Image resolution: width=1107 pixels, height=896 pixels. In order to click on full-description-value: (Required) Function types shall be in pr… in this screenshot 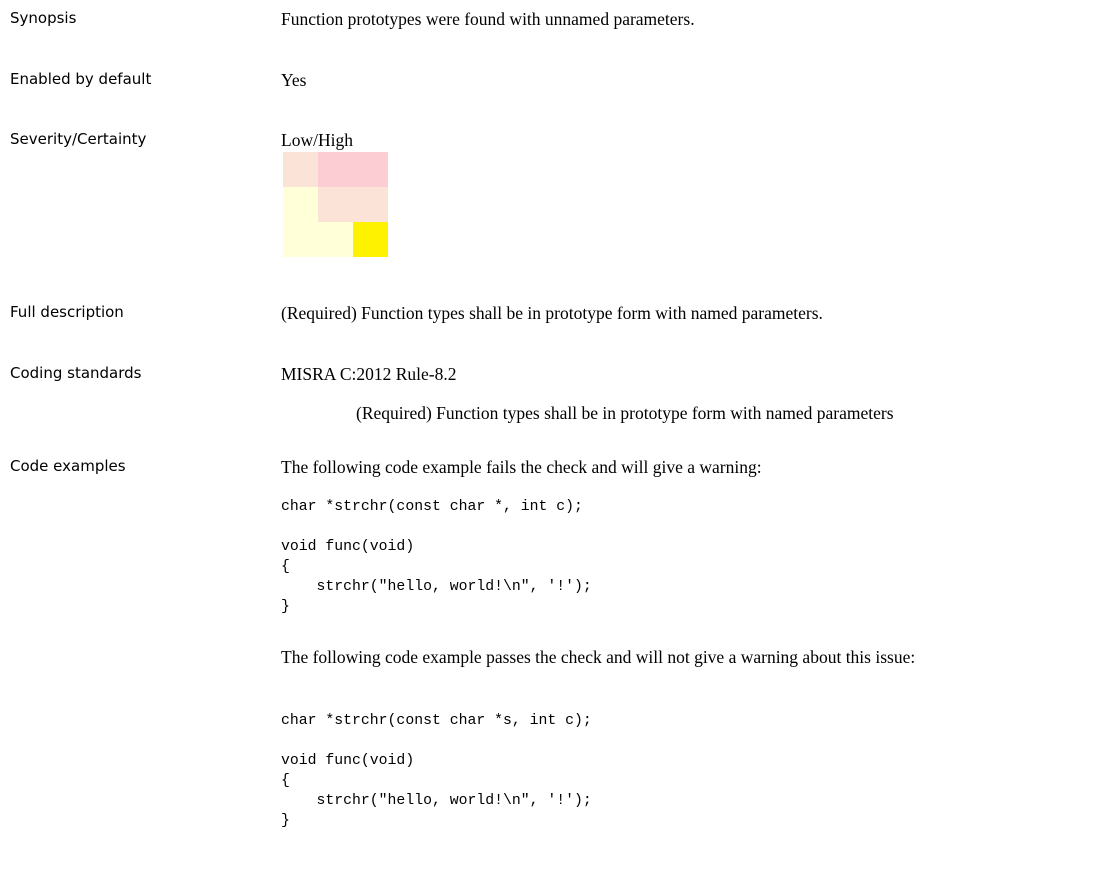, I will do `click(552, 313)`.